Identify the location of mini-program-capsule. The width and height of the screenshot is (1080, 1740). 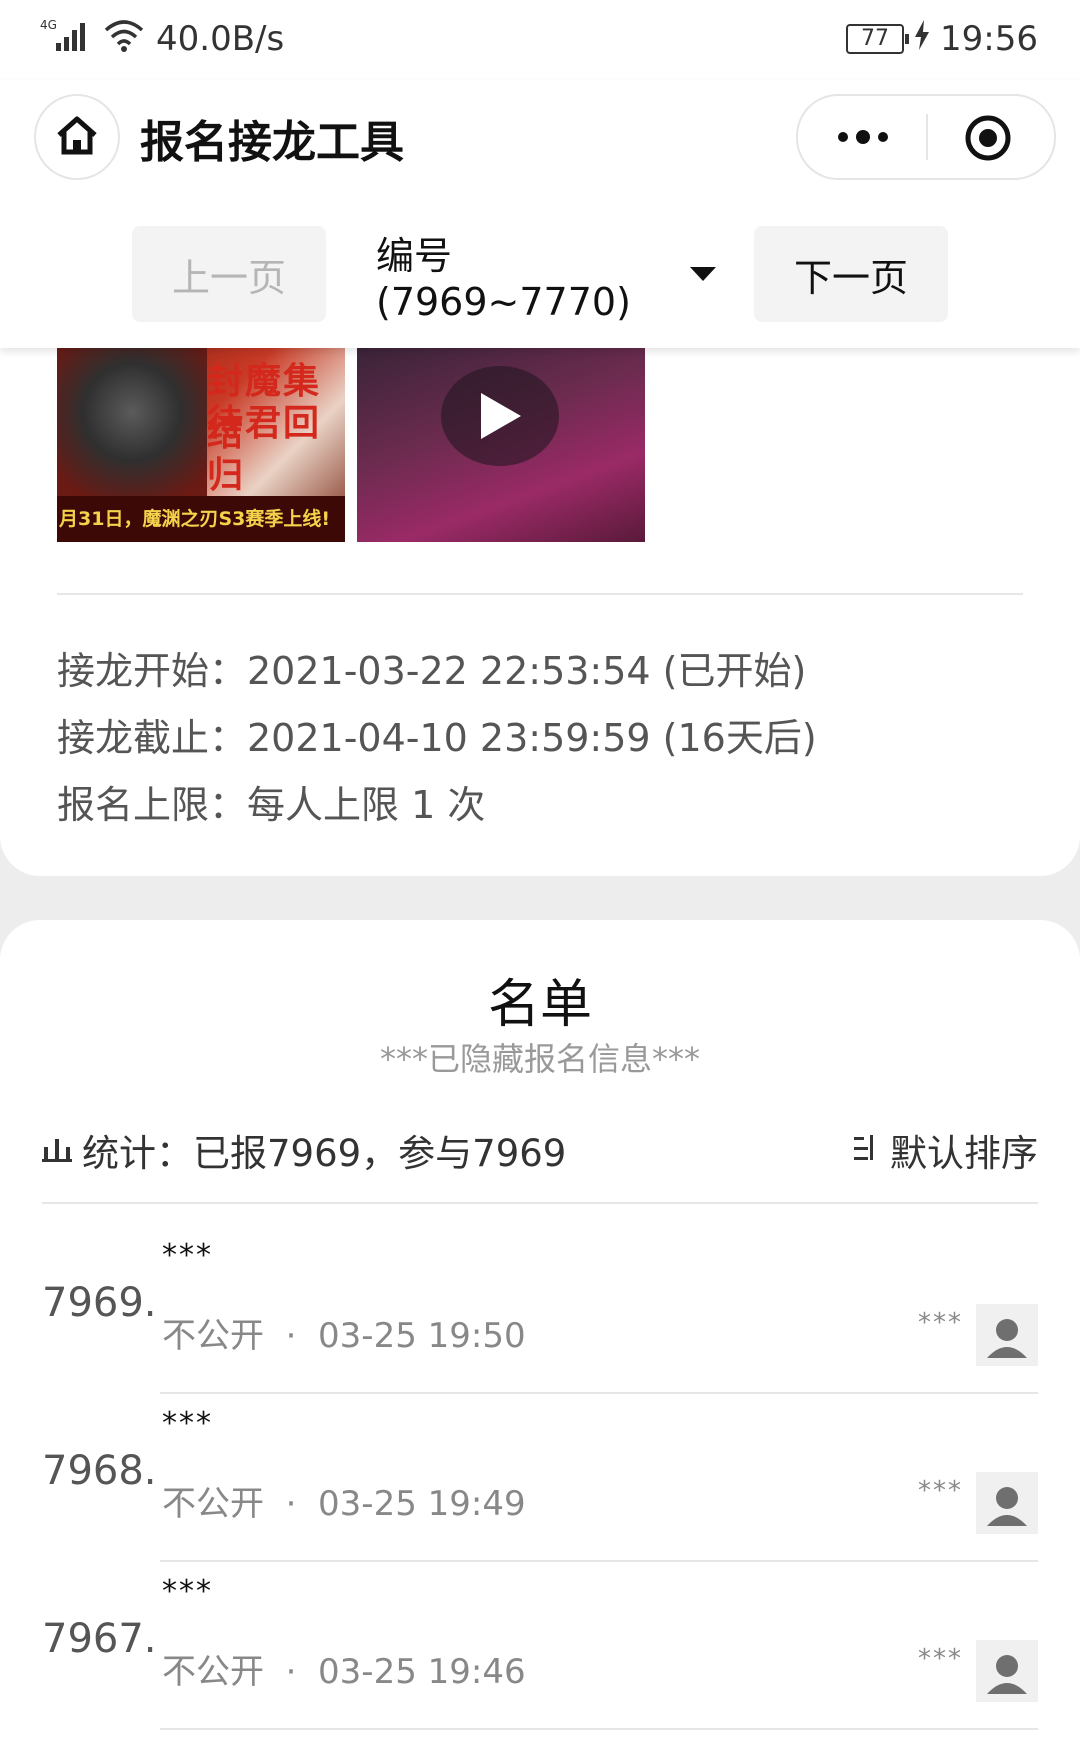
(926, 137).